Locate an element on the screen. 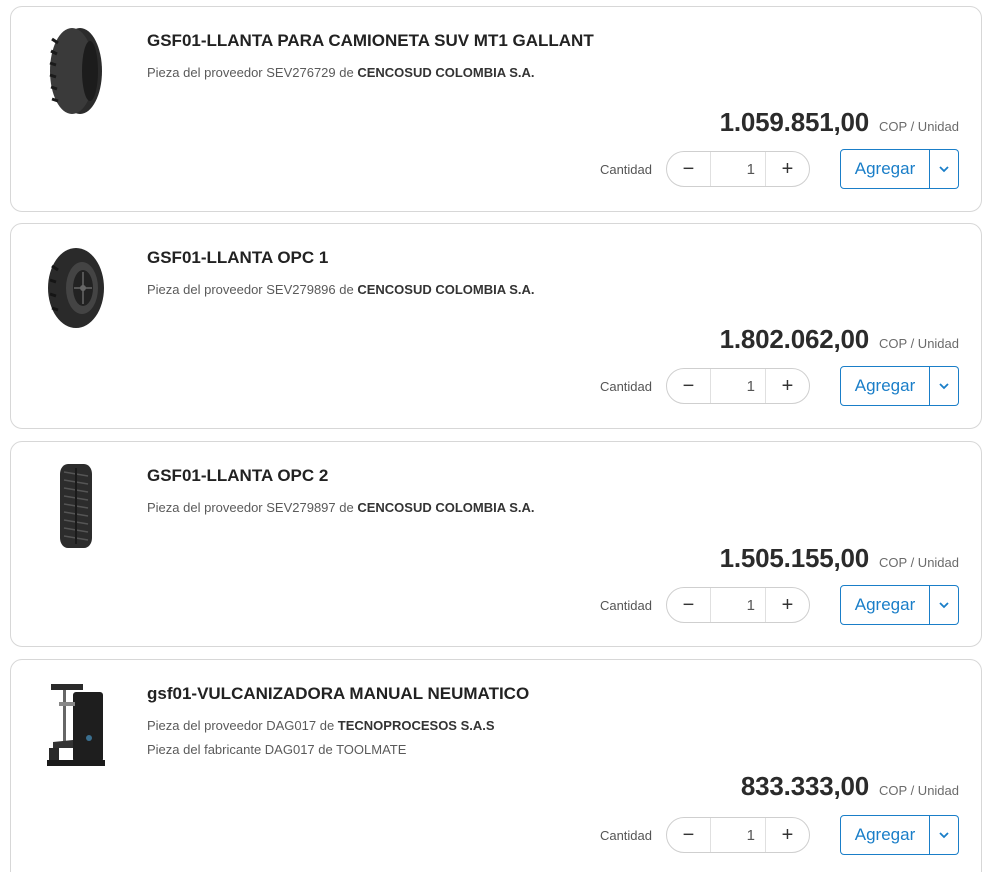 The width and height of the screenshot is (983, 872). tire-side-icon is located at coordinates (76, 72).